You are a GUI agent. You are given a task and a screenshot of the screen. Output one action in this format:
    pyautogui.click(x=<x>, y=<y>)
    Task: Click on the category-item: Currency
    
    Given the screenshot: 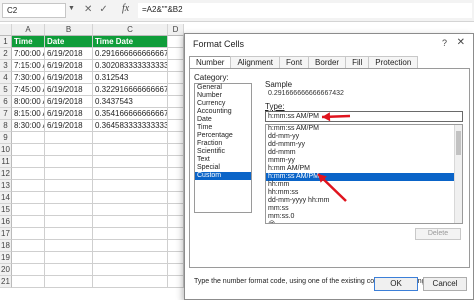 What is the action you would take?
    pyautogui.click(x=223, y=104)
    